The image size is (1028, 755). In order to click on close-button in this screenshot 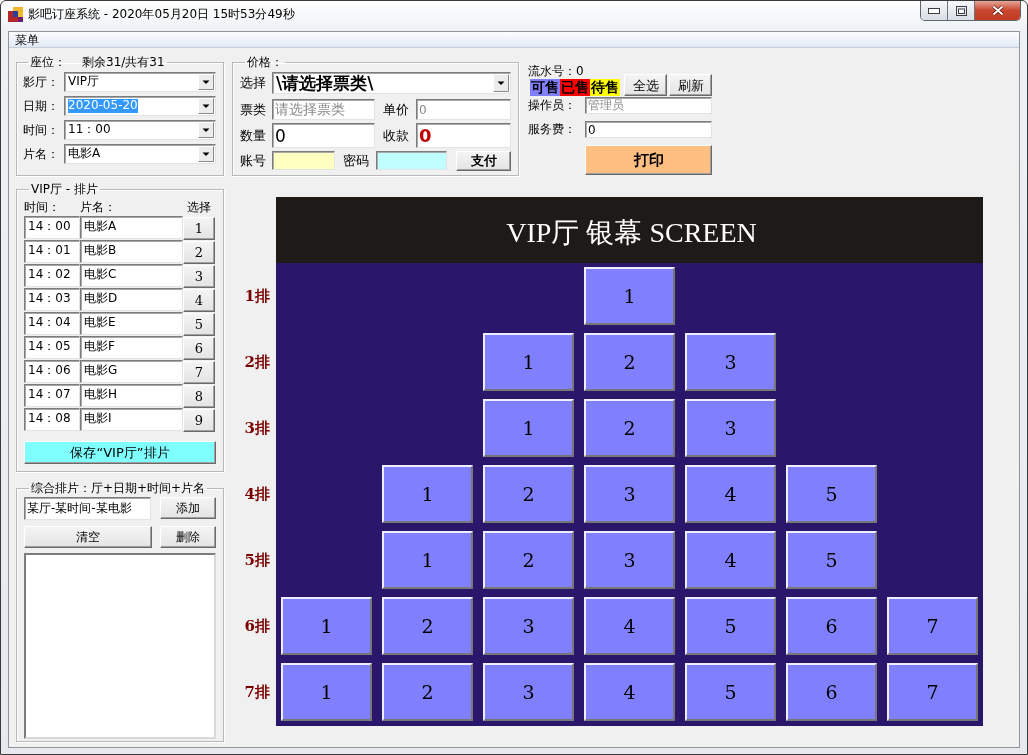, I will do `click(997, 10)`.